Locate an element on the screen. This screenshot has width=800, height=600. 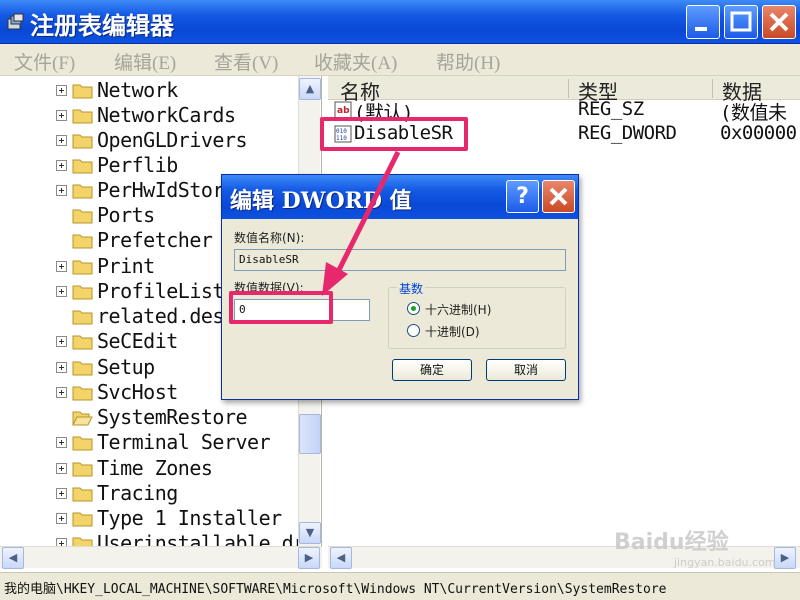
help-icon: ? is located at coordinates (522, 196).